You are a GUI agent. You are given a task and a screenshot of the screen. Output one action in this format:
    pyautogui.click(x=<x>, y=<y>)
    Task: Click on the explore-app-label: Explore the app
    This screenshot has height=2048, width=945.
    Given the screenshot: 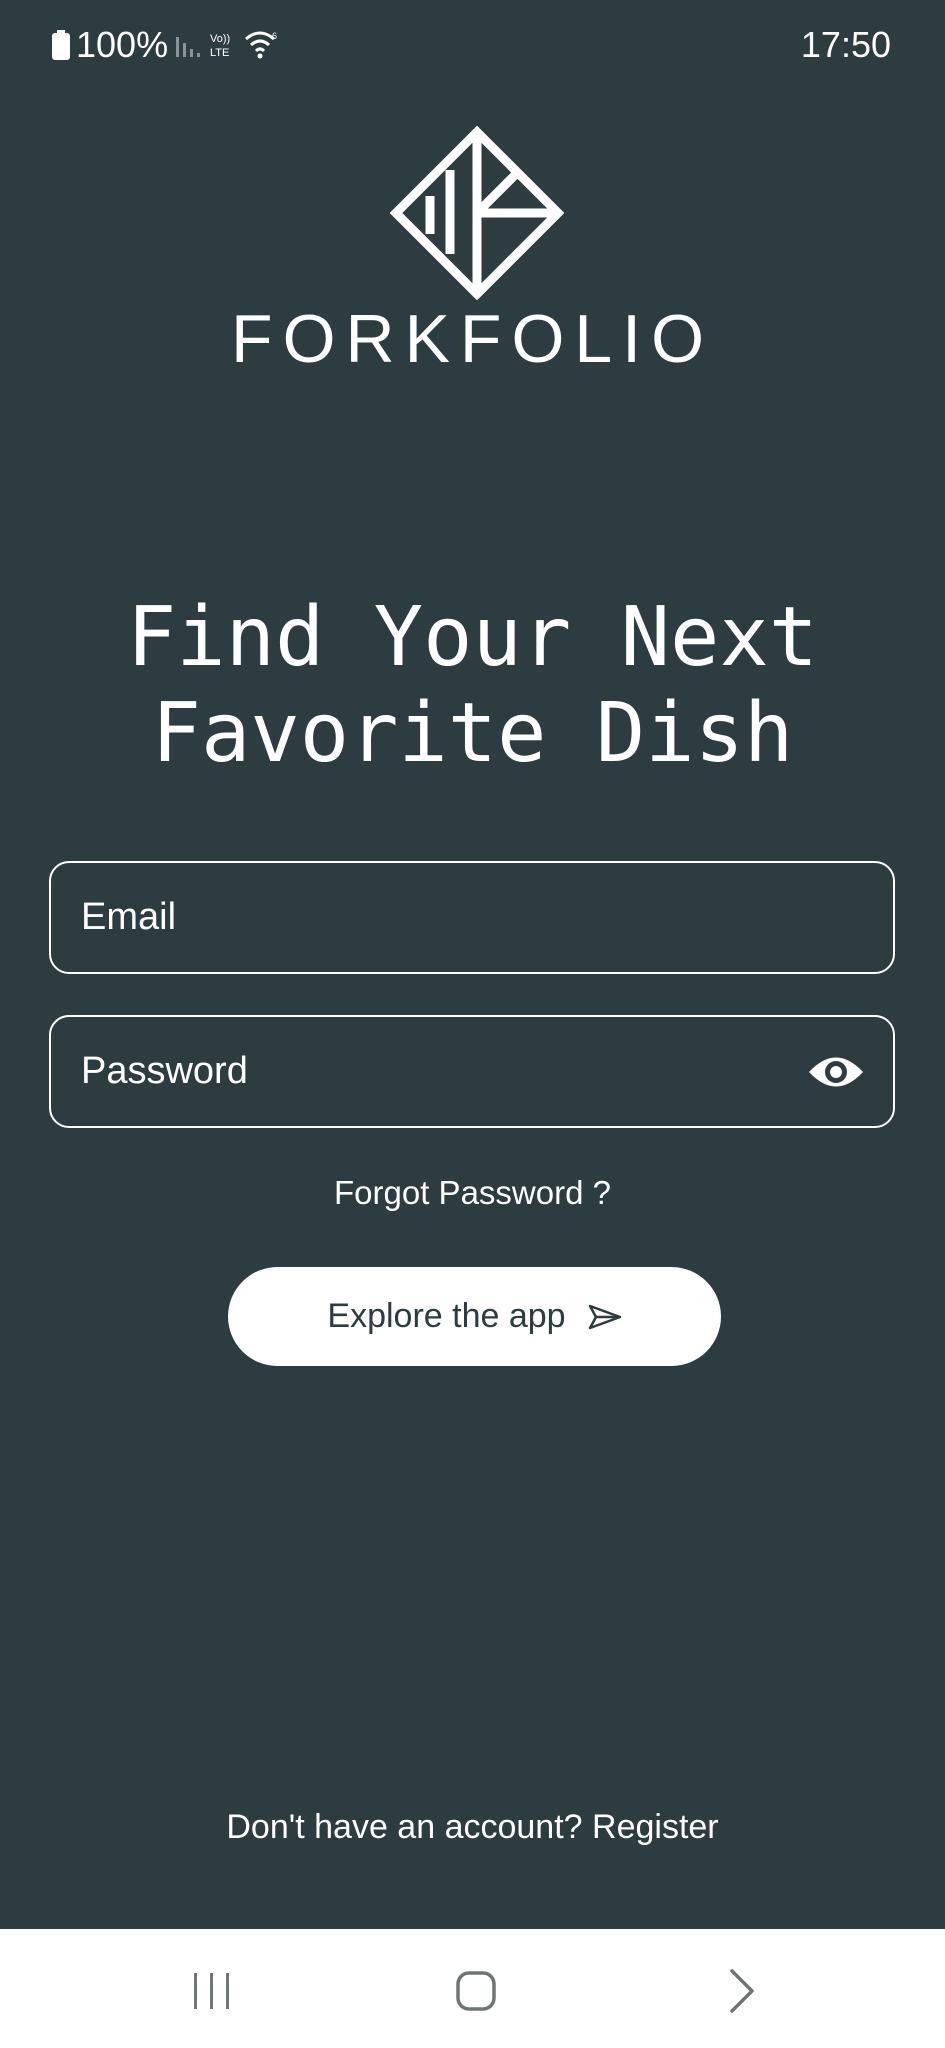 What is the action you would take?
    pyautogui.click(x=446, y=1316)
    